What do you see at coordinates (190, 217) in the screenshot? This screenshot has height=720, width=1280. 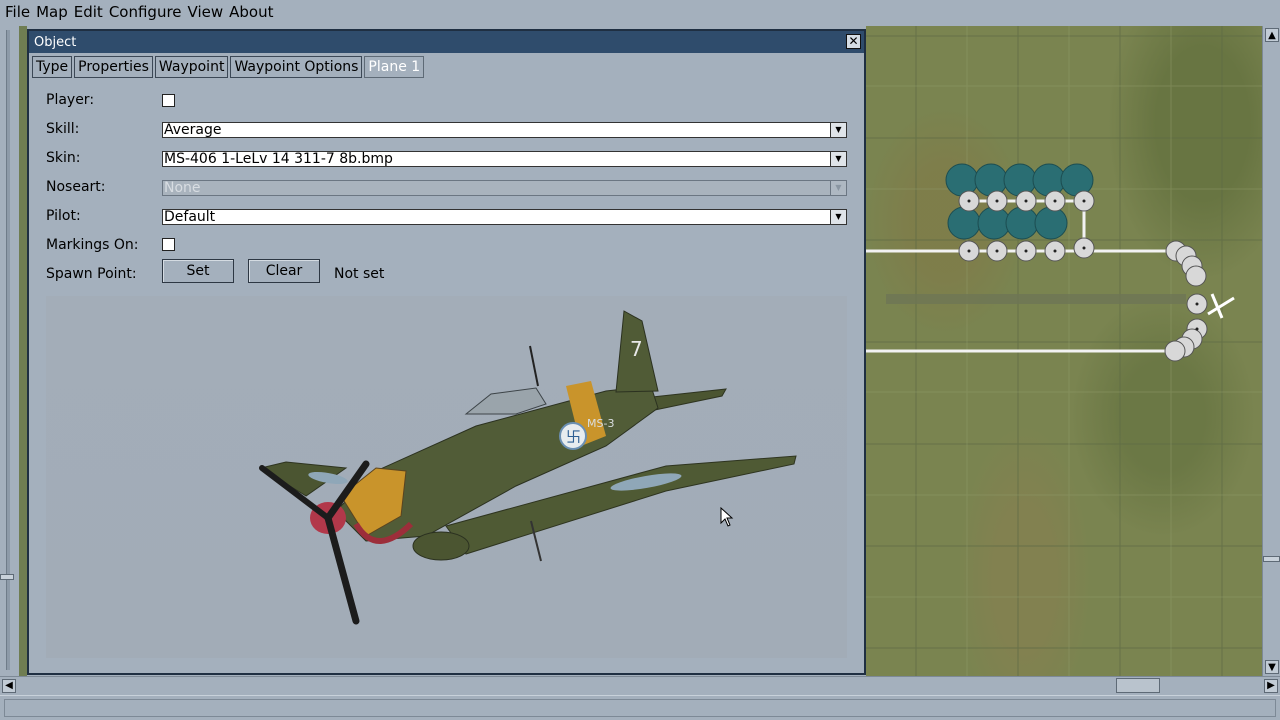 I see `pilot-value: Default` at bounding box center [190, 217].